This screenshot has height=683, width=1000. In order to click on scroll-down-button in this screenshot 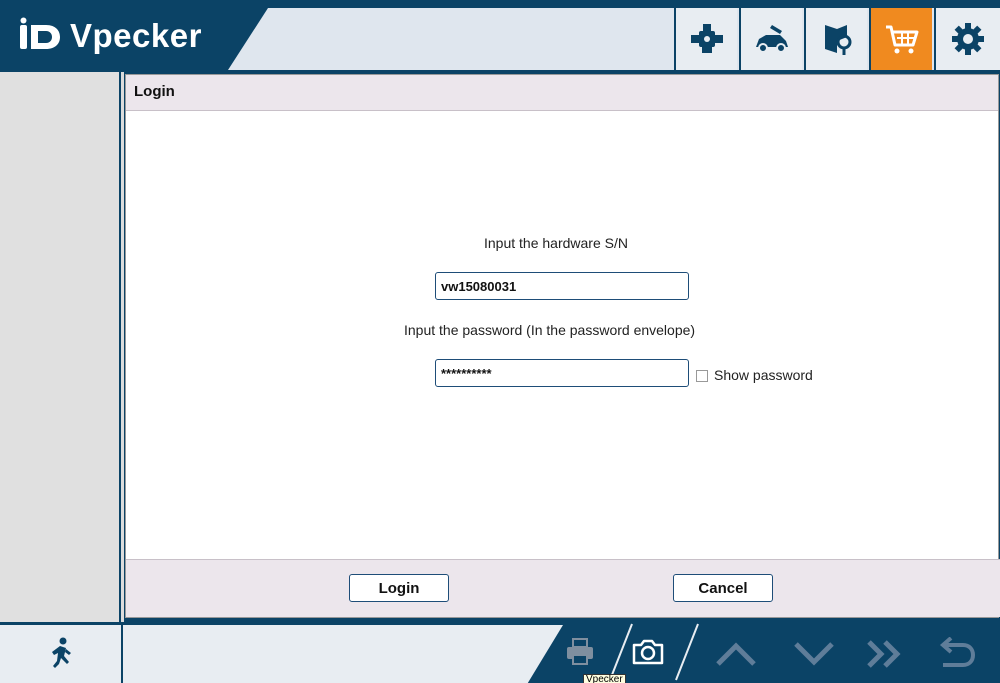, I will do `click(814, 654)`.